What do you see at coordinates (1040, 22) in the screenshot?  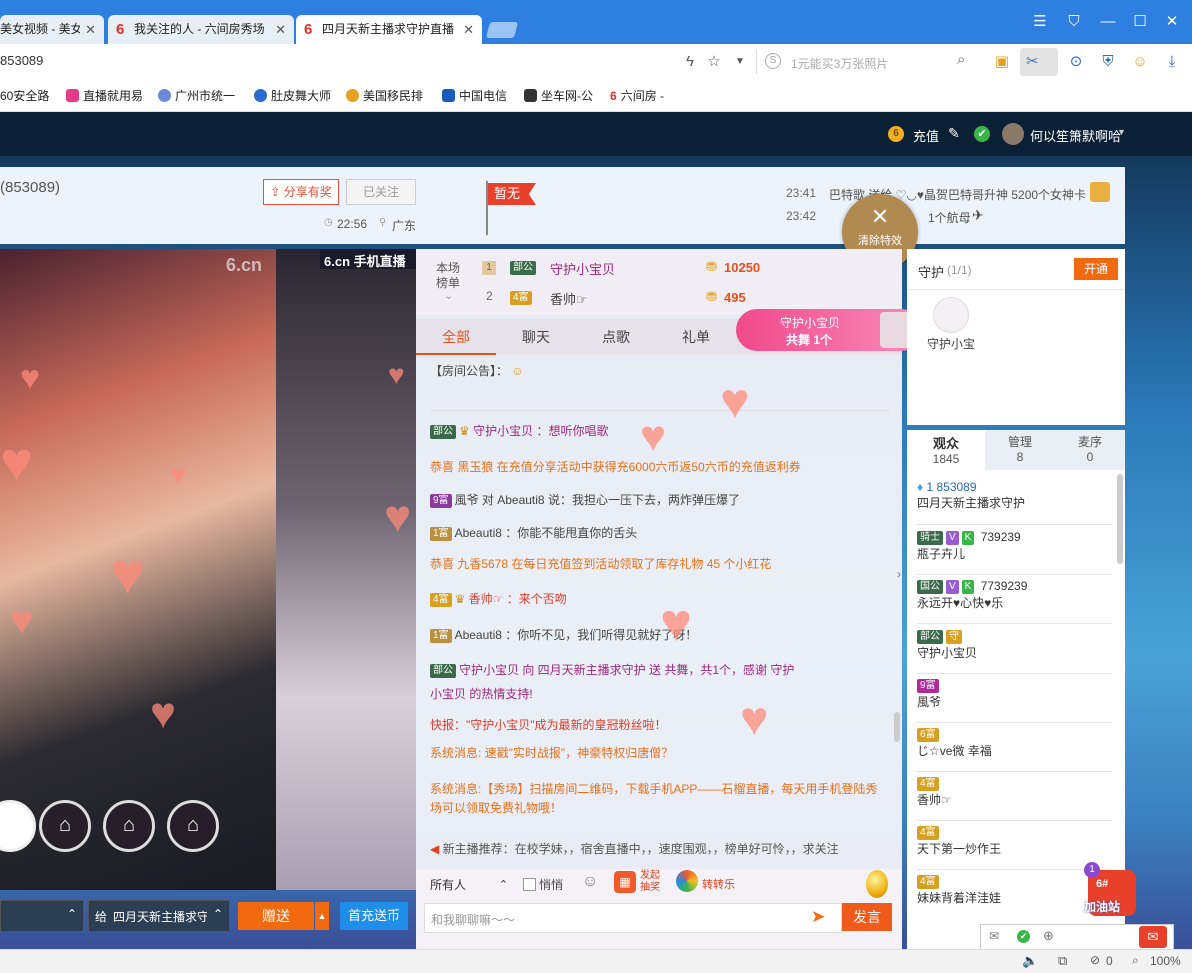 I see `menu-icon: ☰` at bounding box center [1040, 22].